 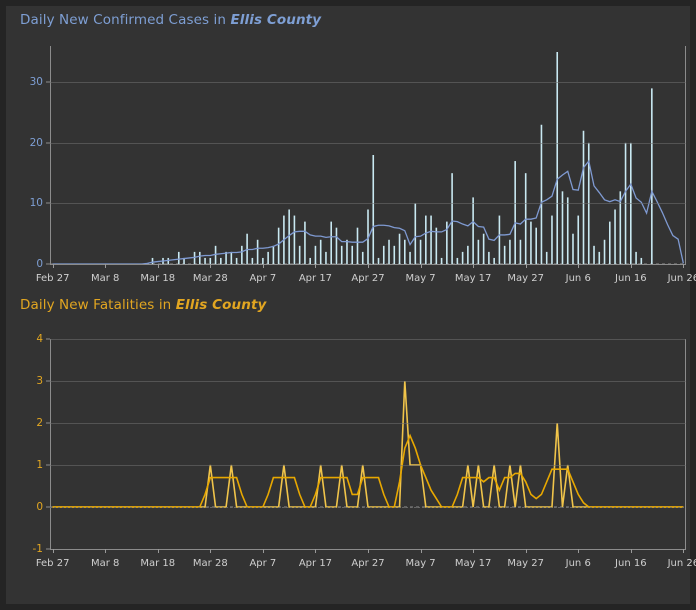 I want to click on page-title-fatalities: Daily New Fatalities in Ellis County, so click(x=143, y=305).